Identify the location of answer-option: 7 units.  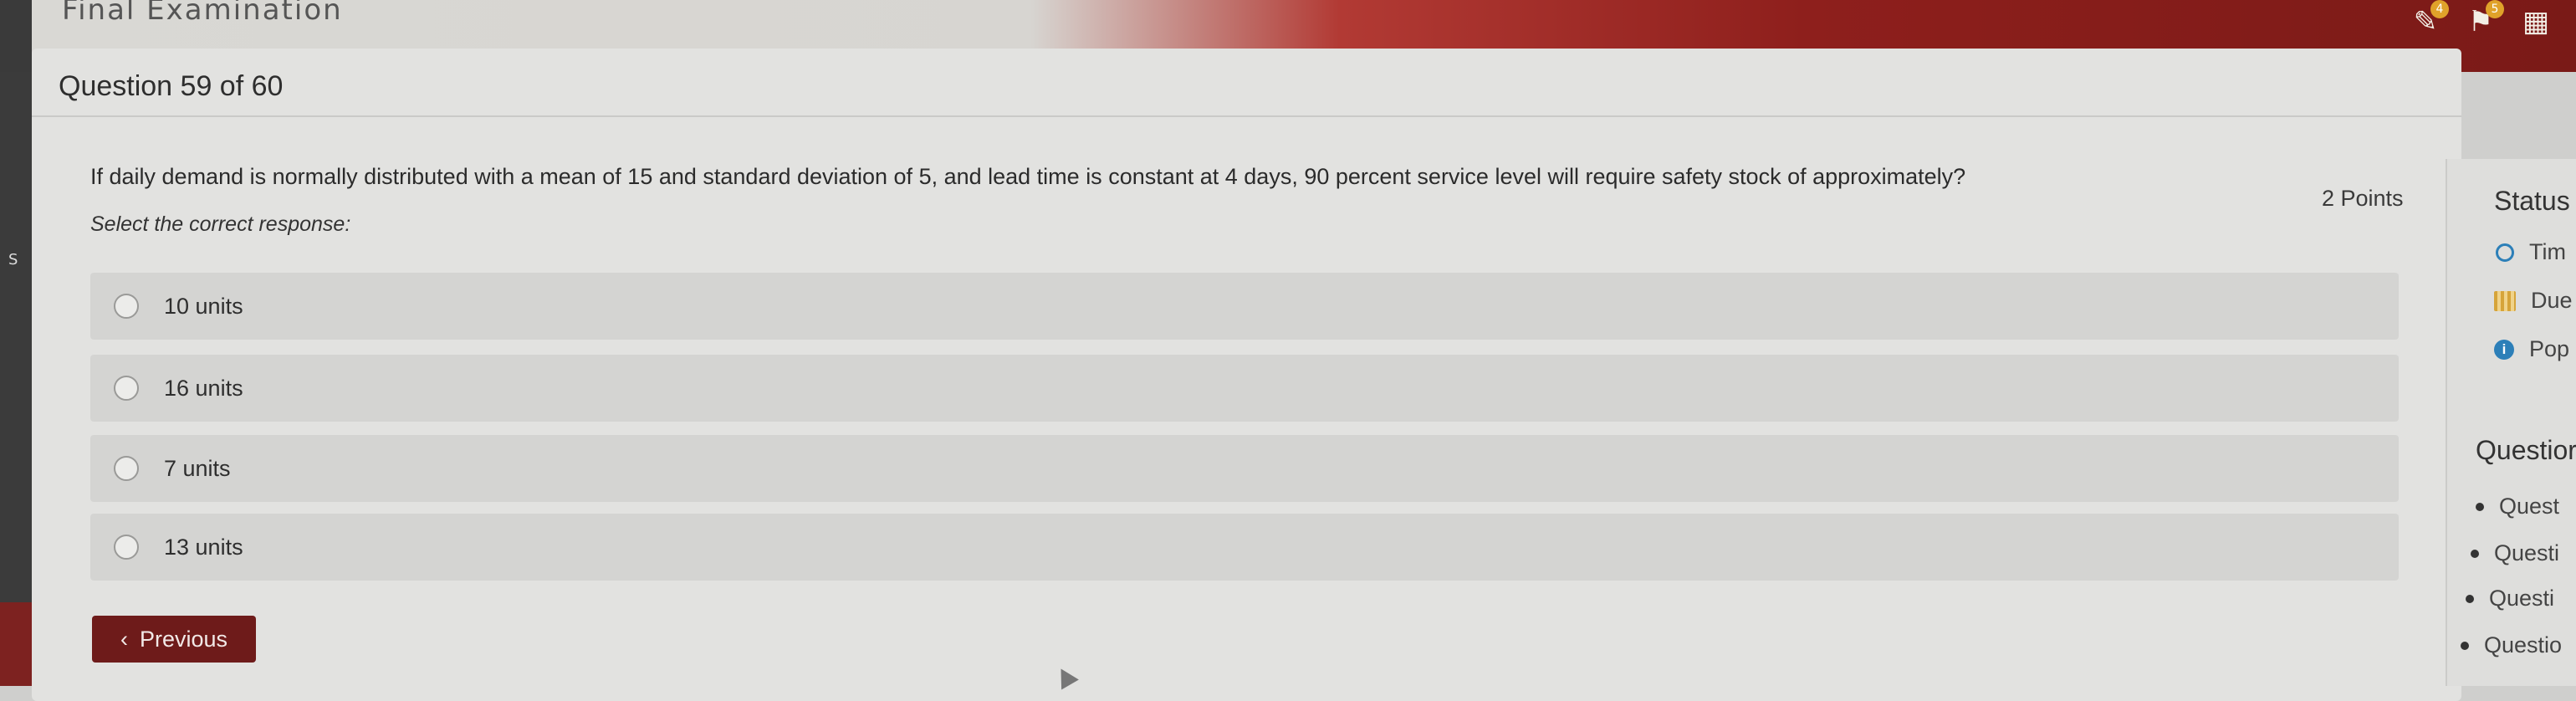
(1244, 469).